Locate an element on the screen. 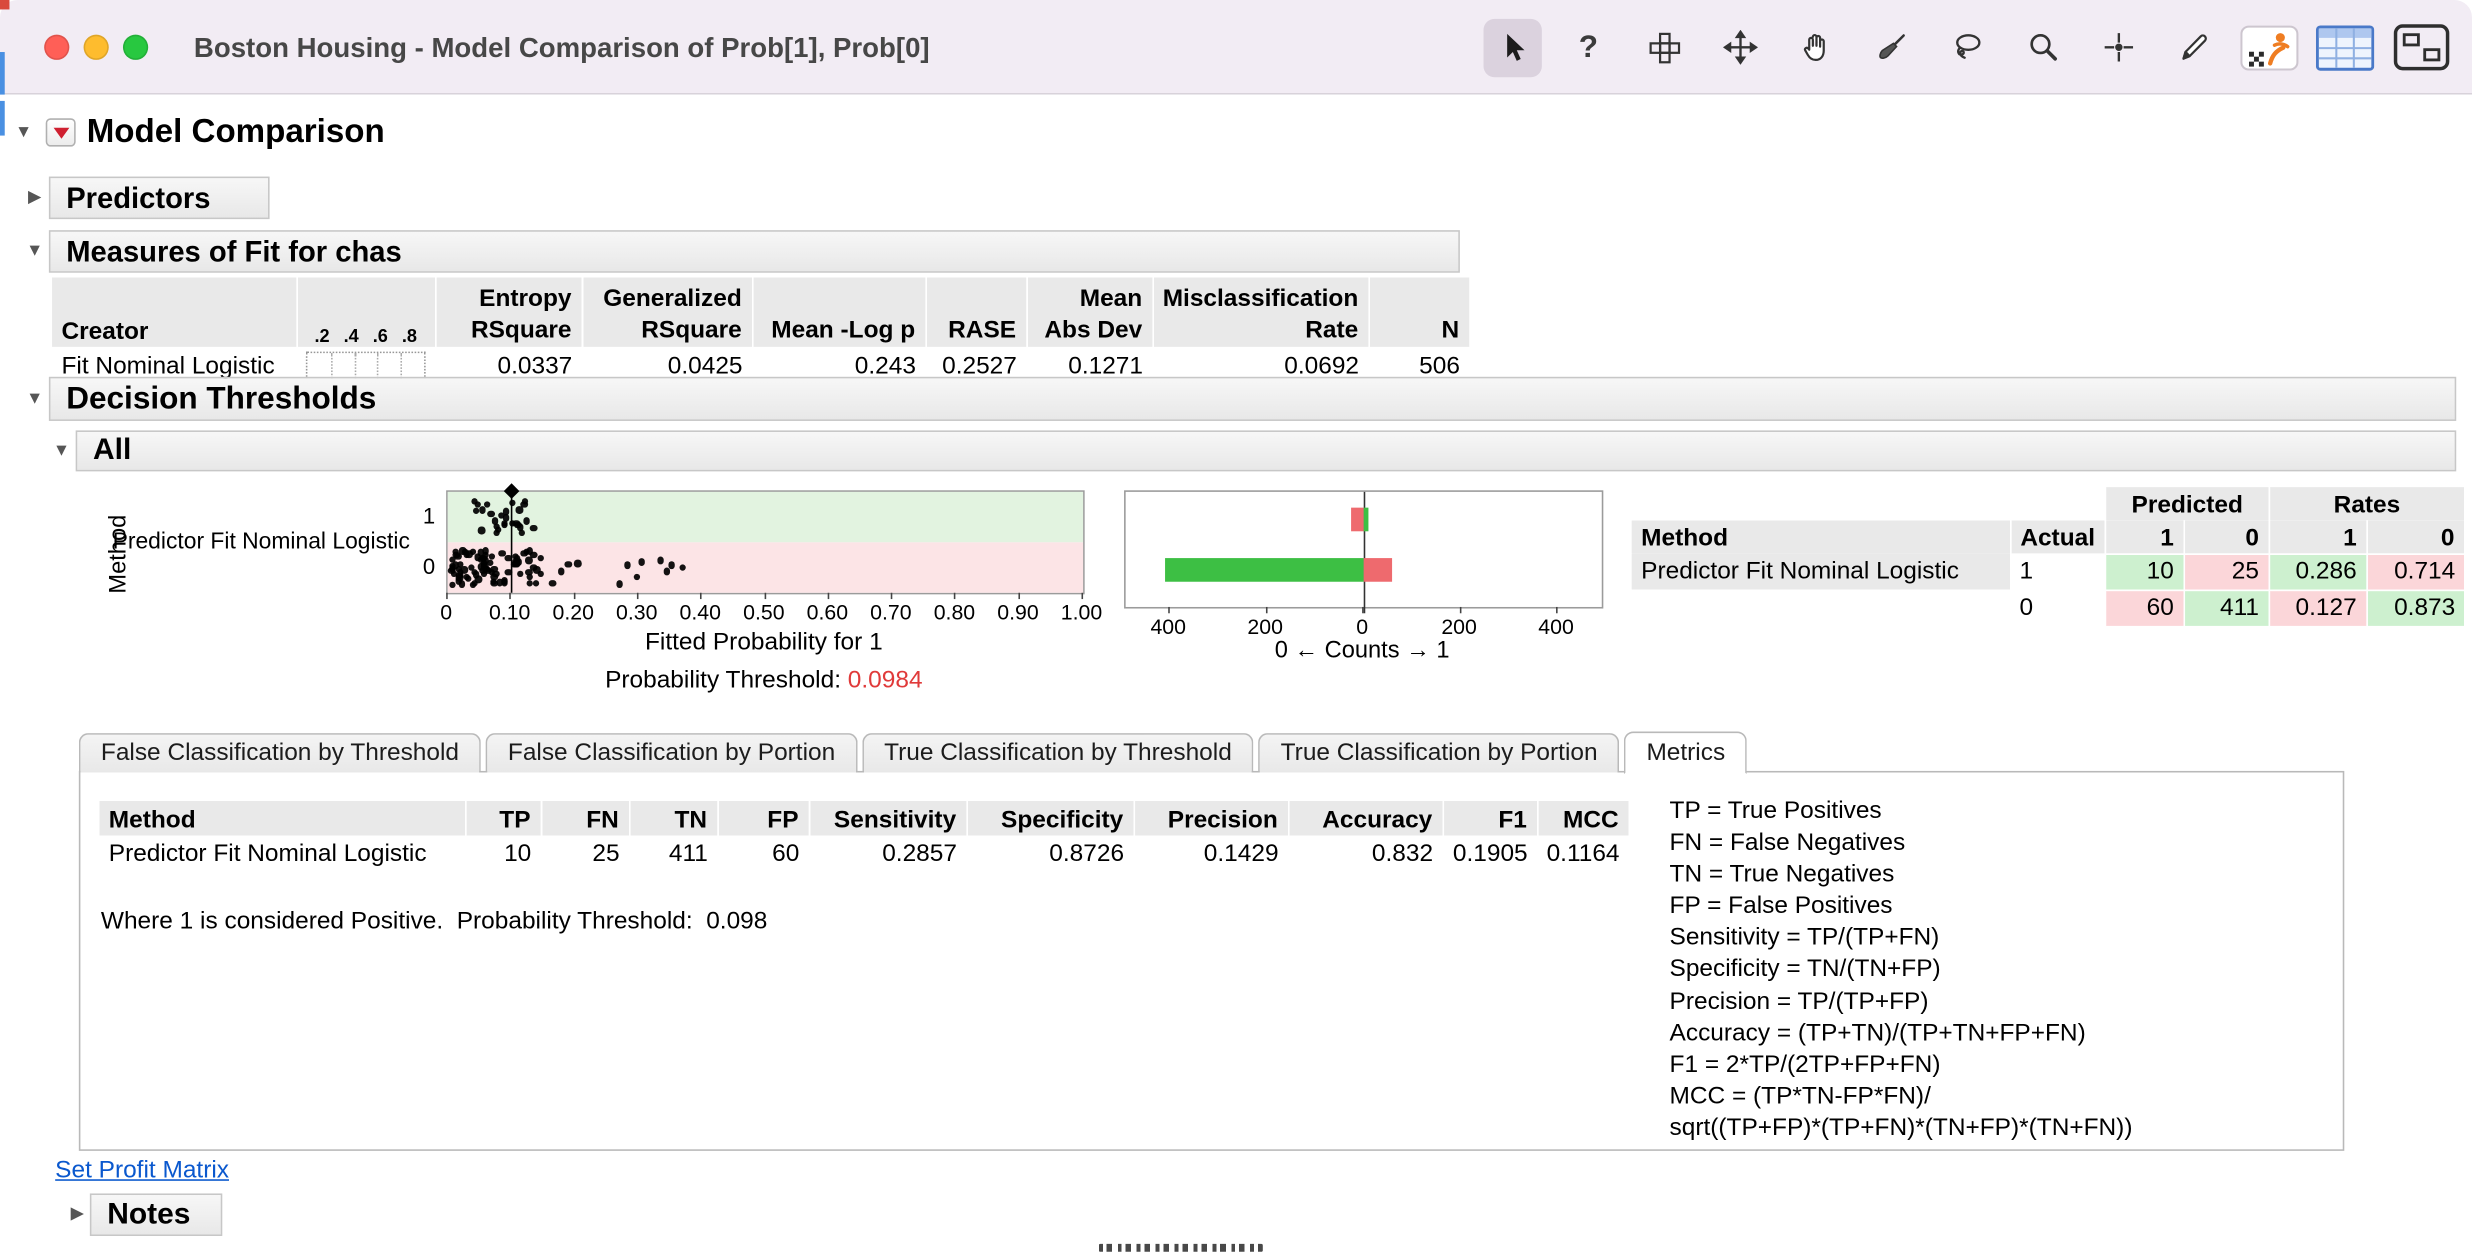  x-axis-title: Fitted Probability for 1 is located at coordinates (763, 642).